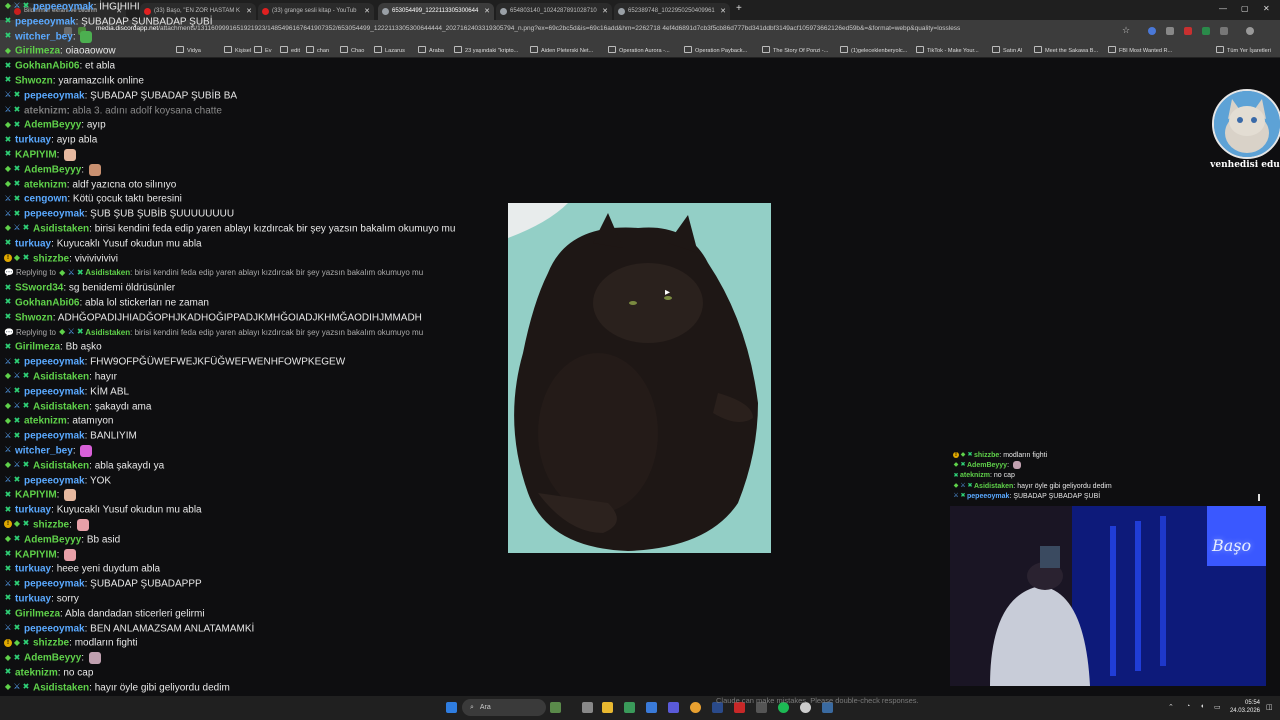 This screenshot has height=720, width=1280. Describe the element at coordinates (629, 707) in the screenshot. I see `app-icon` at that location.